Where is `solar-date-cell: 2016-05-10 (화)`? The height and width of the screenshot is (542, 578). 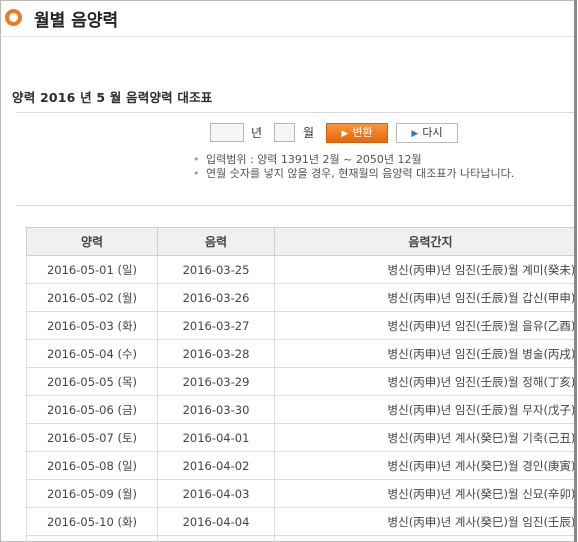
solar-date-cell: 2016-05-10 (화) is located at coordinates (92, 521).